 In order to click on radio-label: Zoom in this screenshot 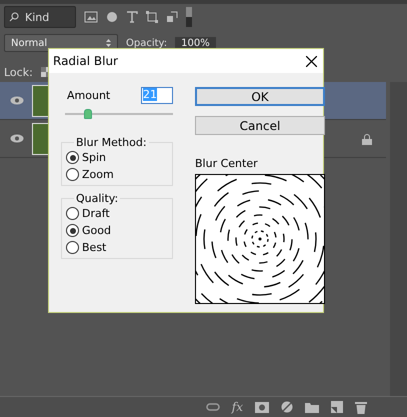, I will do `click(98, 174)`.